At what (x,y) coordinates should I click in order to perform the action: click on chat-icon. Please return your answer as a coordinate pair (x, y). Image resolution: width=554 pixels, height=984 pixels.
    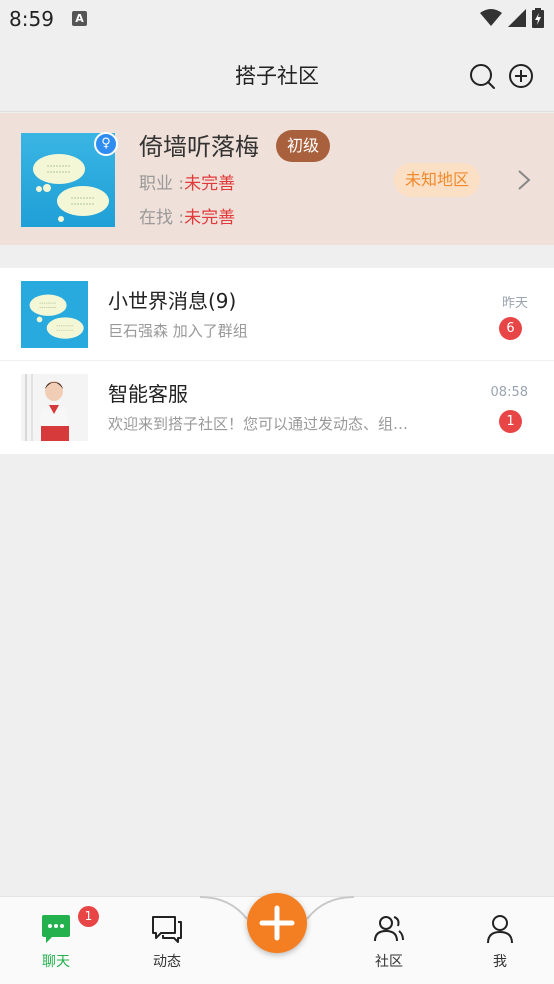
    Looking at the image, I should click on (56, 929).